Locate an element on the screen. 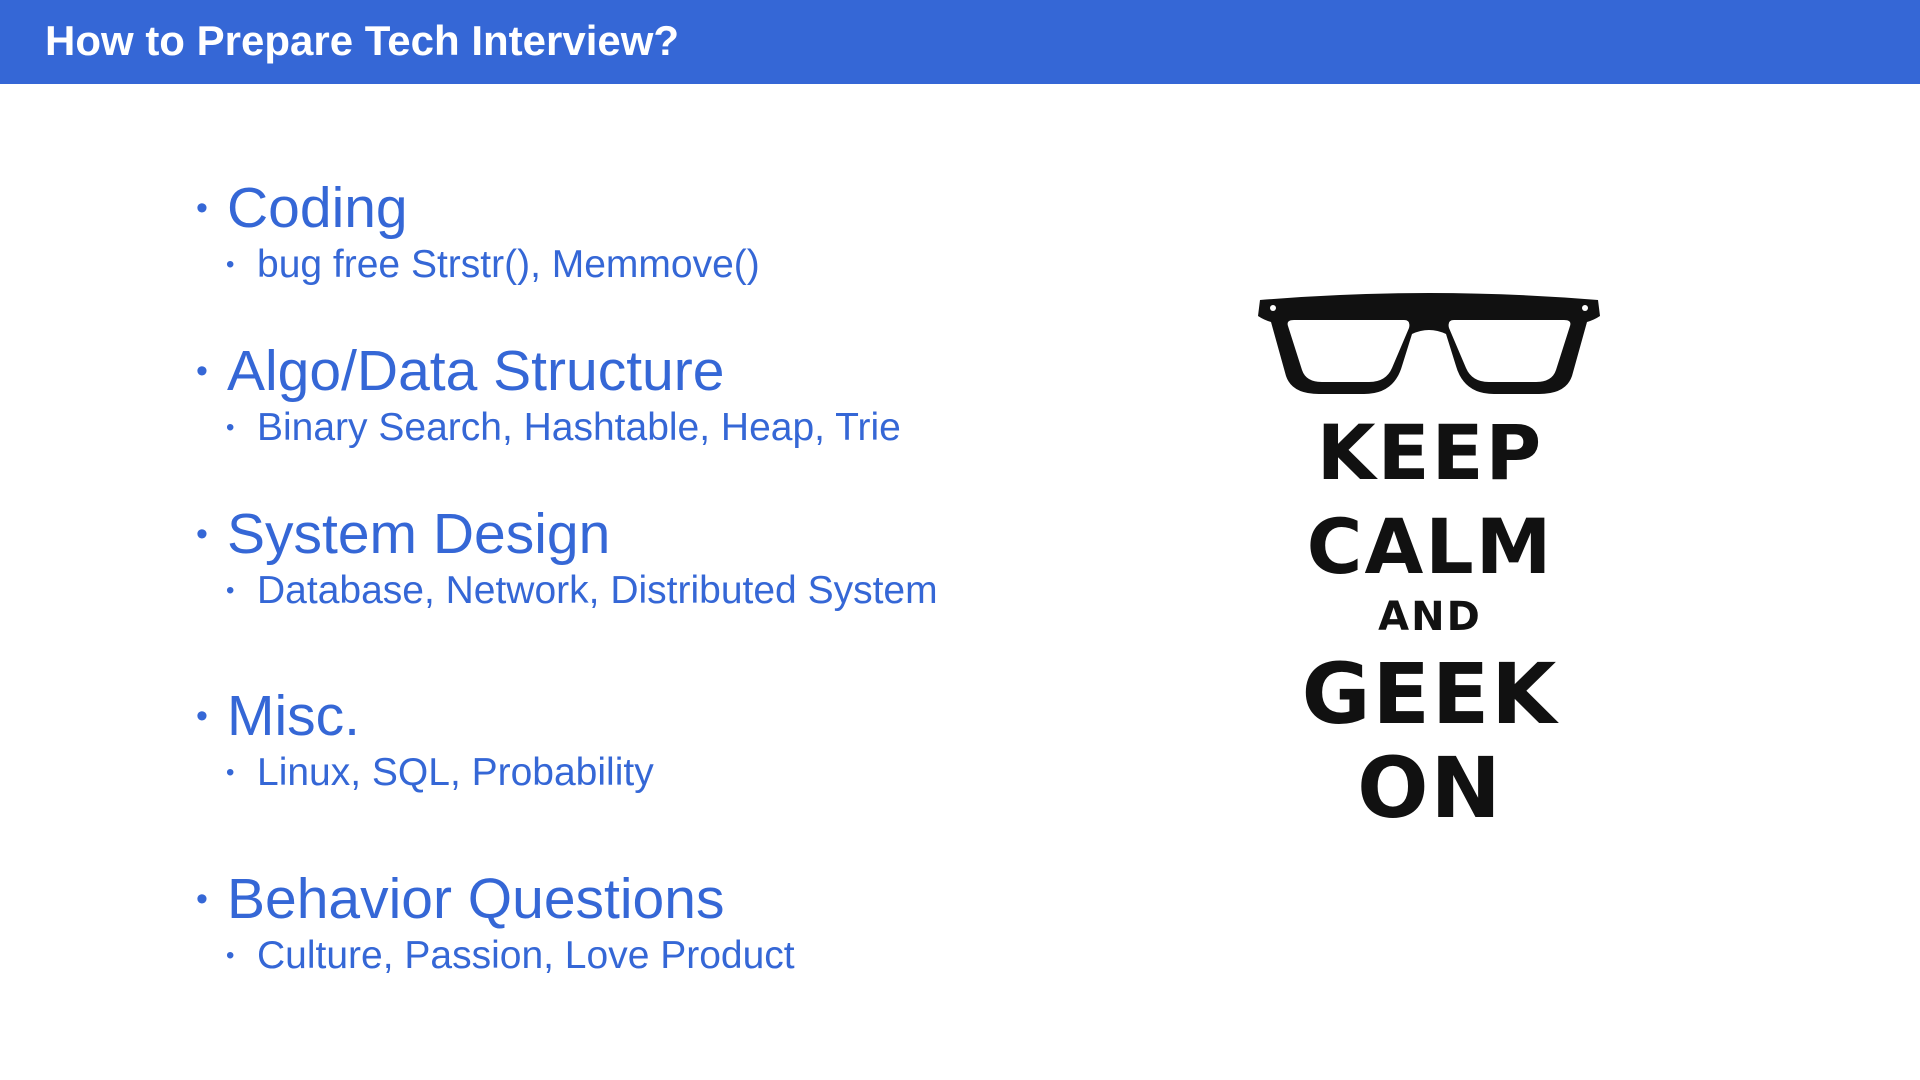 The width and height of the screenshot is (1920, 1080). bullet-item-coding: • Coding • bug free Strstr(), Memmove() is located at coordinates (478, 232).